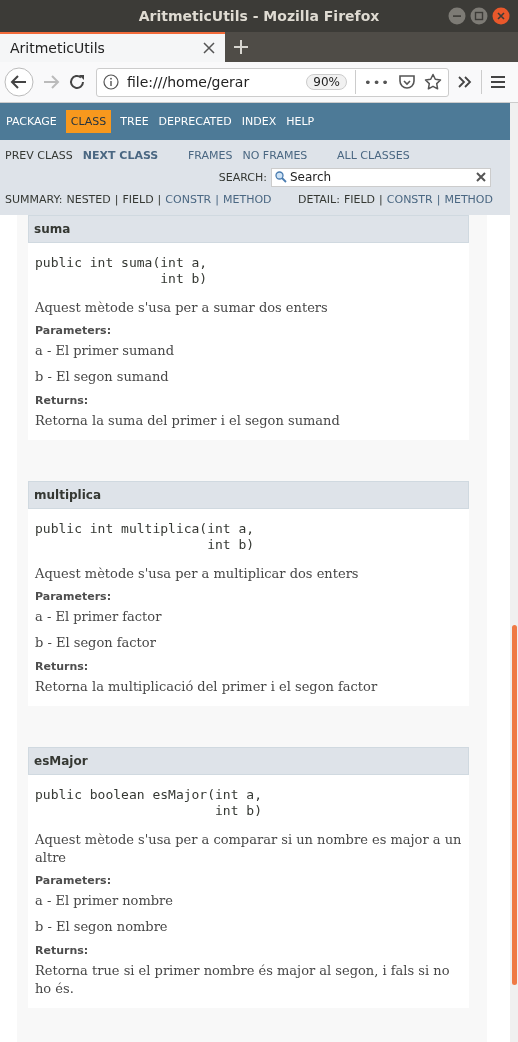 Image resolution: width=518 pixels, height=1042 pixels. Describe the element at coordinates (188, 421) in the screenshot. I see `return-description: Retorna la suma del primer i el segon sumand` at that location.